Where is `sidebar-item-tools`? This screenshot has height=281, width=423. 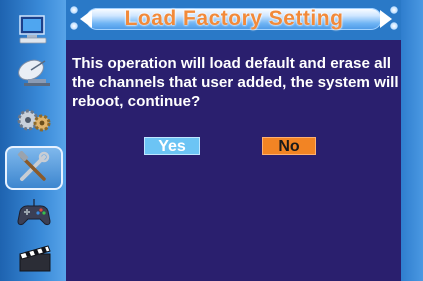
sidebar-item-tools is located at coordinates (34, 168).